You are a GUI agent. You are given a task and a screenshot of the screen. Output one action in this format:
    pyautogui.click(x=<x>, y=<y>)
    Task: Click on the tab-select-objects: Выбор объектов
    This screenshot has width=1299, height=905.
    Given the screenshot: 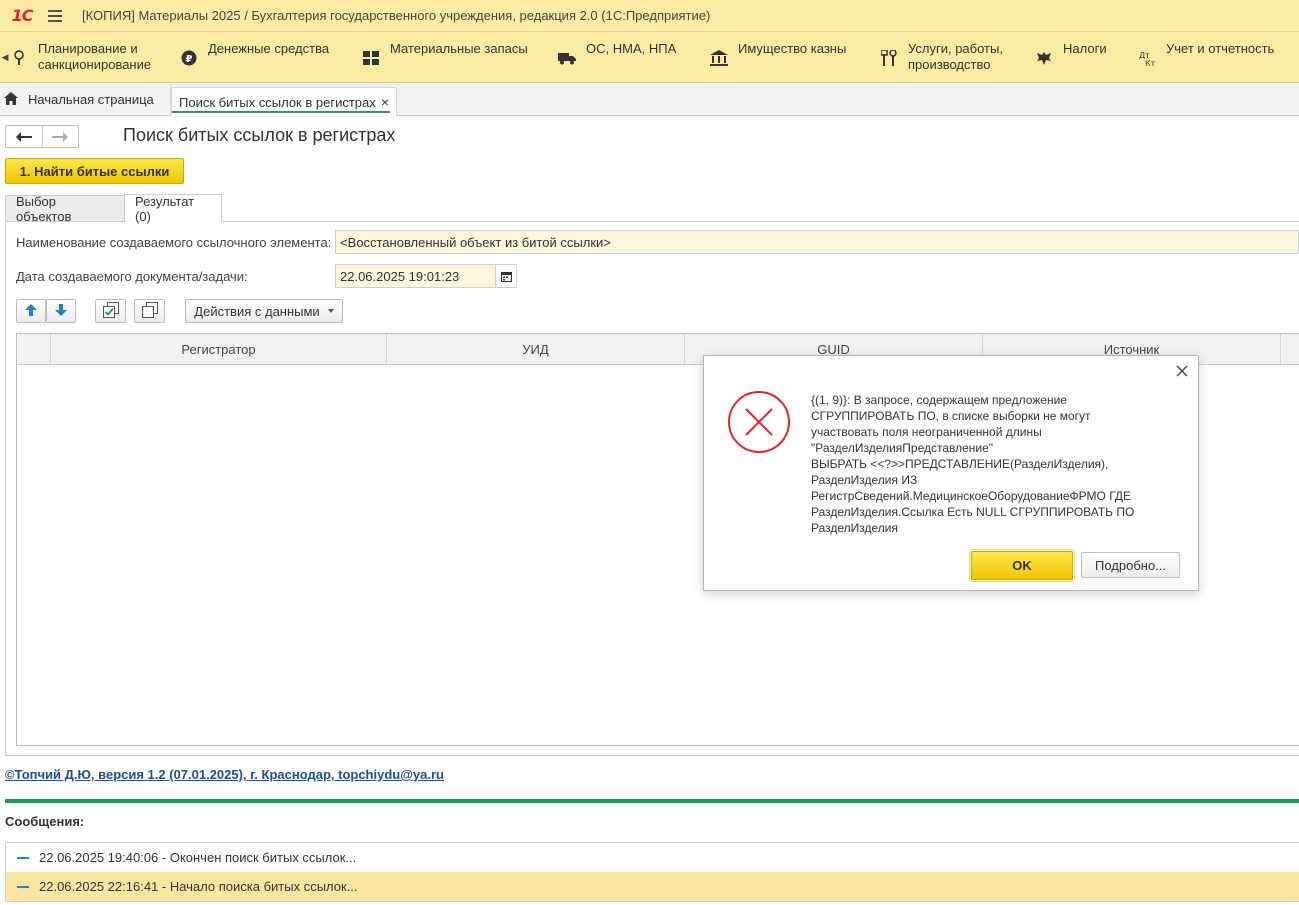 What is the action you would take?
    pyautogui.click(x=65, y=209)
    